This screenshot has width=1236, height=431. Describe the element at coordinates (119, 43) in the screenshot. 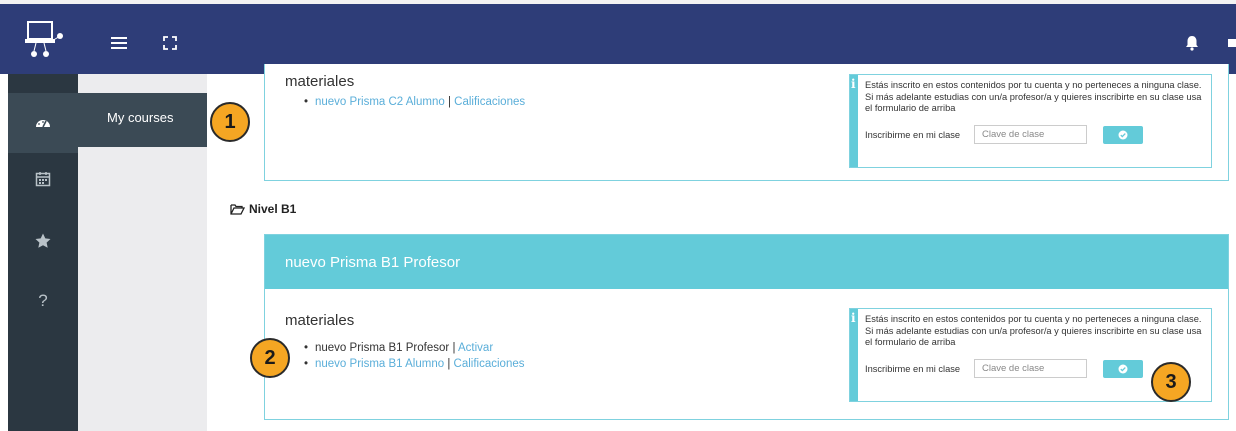

I see `menu-toggle-icon` at that location.